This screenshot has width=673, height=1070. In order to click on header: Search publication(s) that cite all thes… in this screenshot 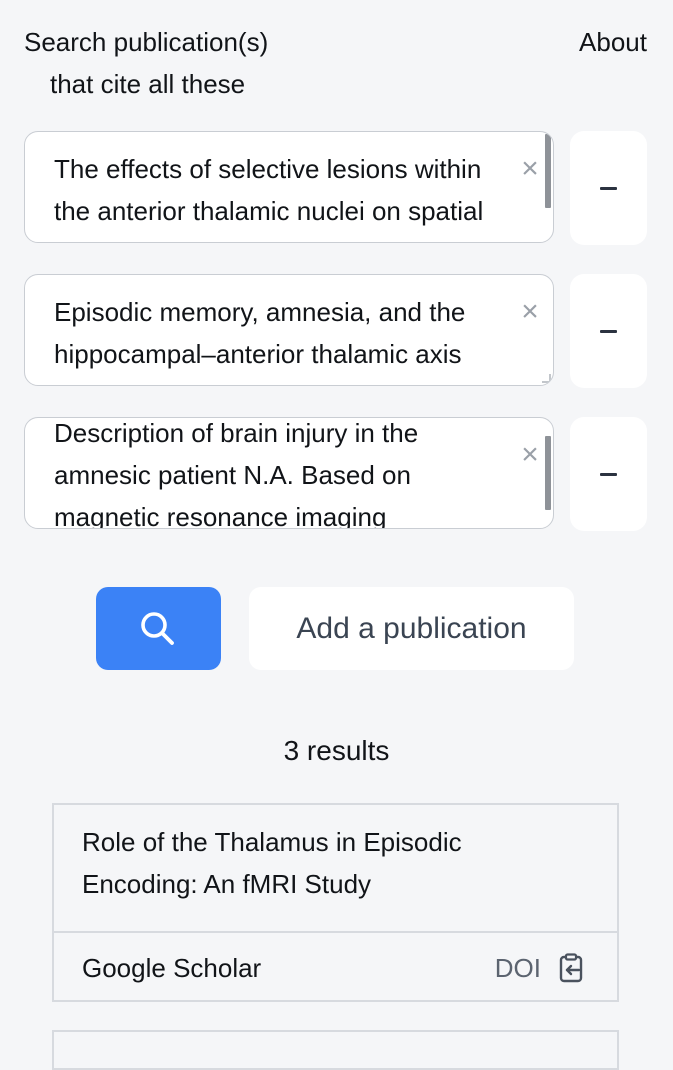, I will do `click(335, 64)`.